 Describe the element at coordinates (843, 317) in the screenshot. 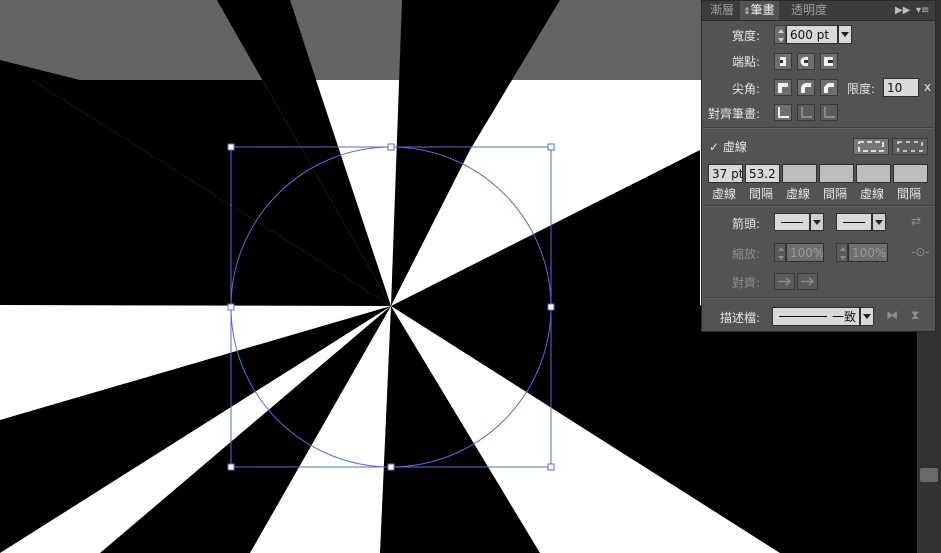

I see `profile-value: 一致` at that location.